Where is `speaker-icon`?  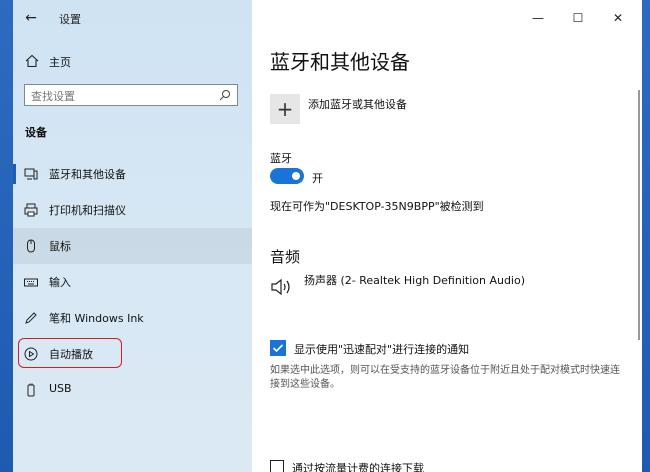
speaker-icon is located at coordinates (283, 287).